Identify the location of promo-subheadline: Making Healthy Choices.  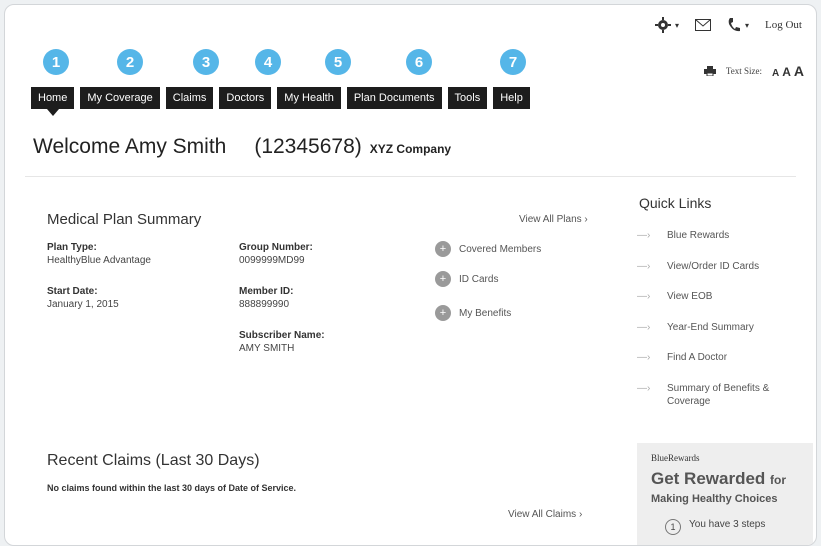
(714, 499).